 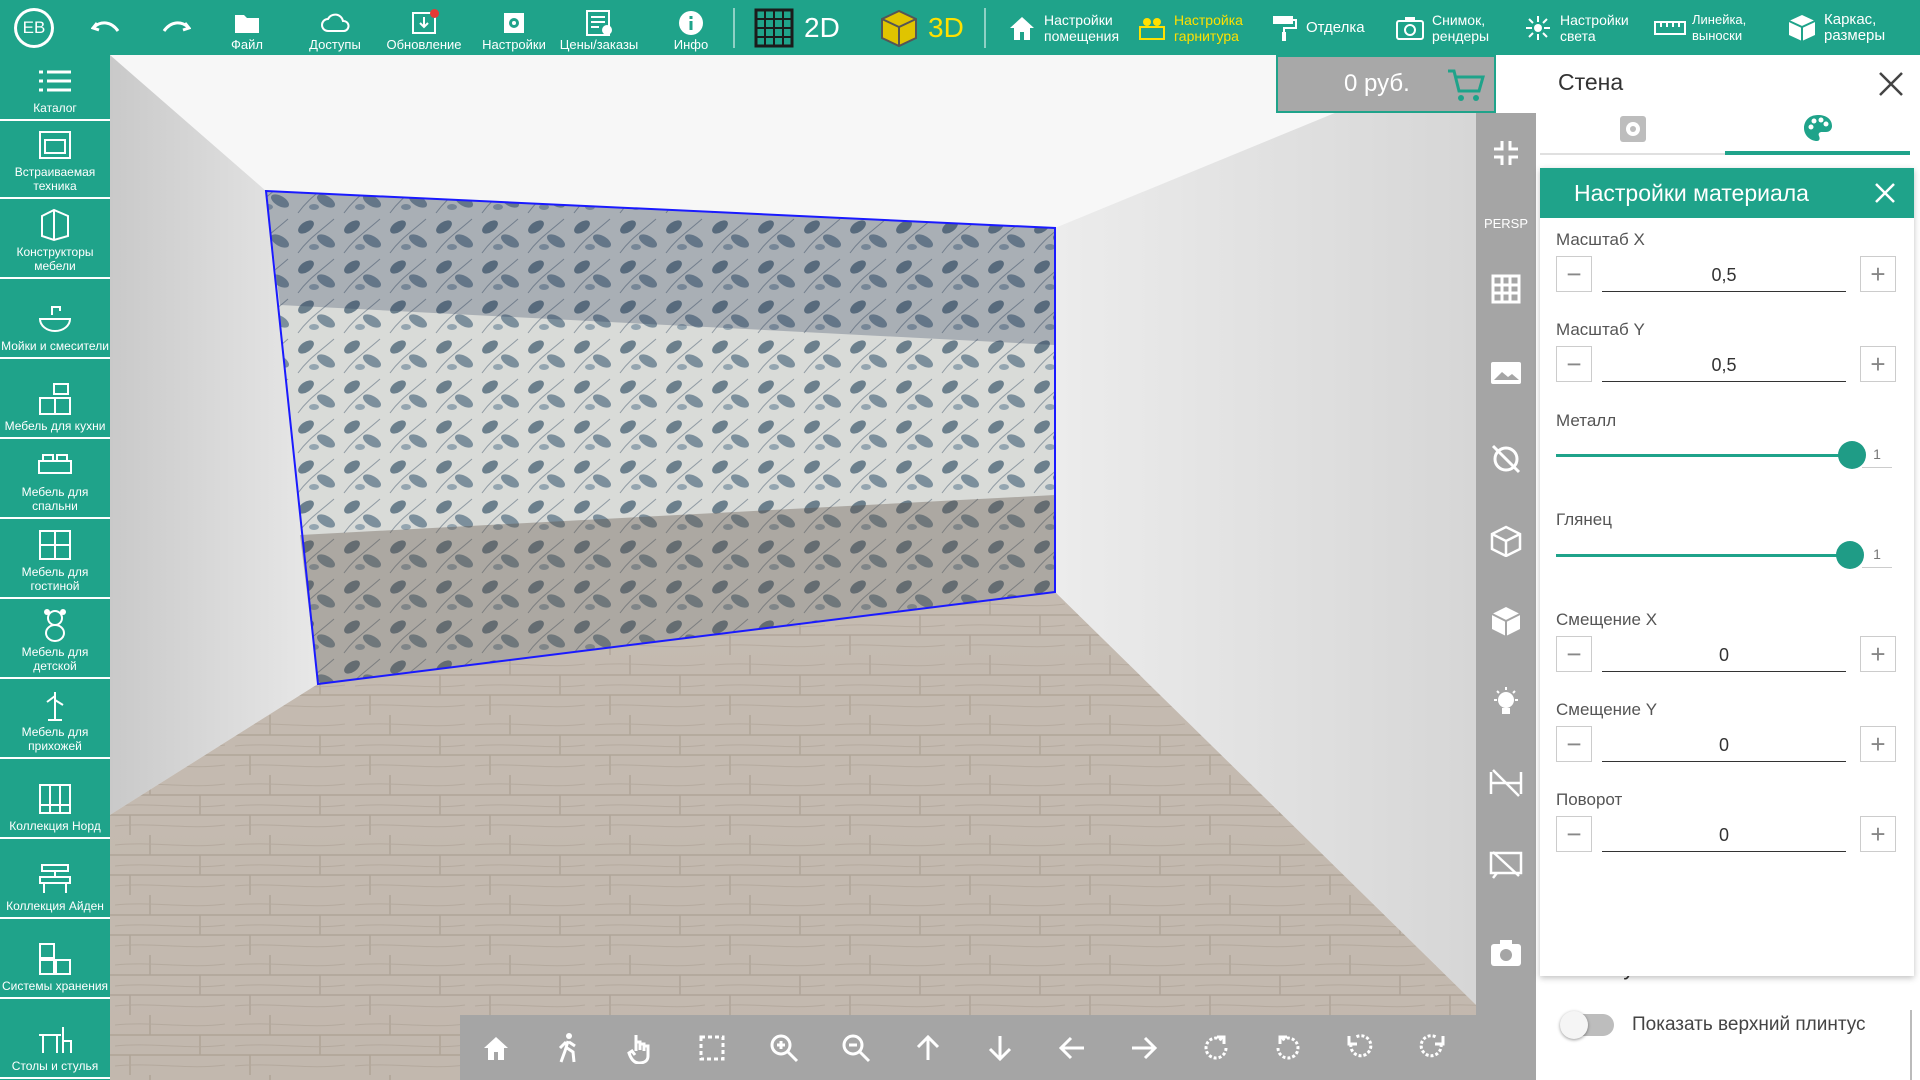 I want to click on sidebar-item-catalog: Каталог, so click(x=55, y=88).